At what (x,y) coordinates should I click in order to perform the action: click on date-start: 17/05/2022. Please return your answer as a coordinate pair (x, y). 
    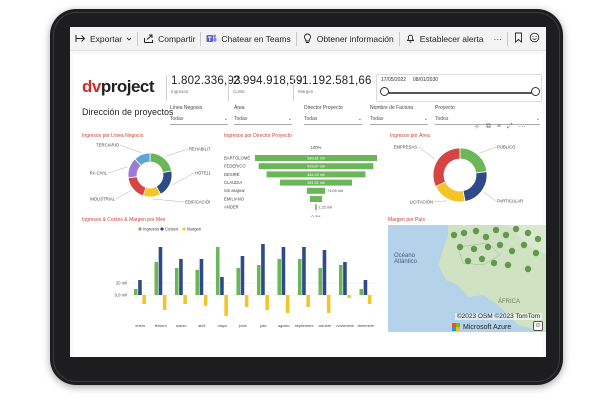
    Looking at the image, I should click on (393, 80).